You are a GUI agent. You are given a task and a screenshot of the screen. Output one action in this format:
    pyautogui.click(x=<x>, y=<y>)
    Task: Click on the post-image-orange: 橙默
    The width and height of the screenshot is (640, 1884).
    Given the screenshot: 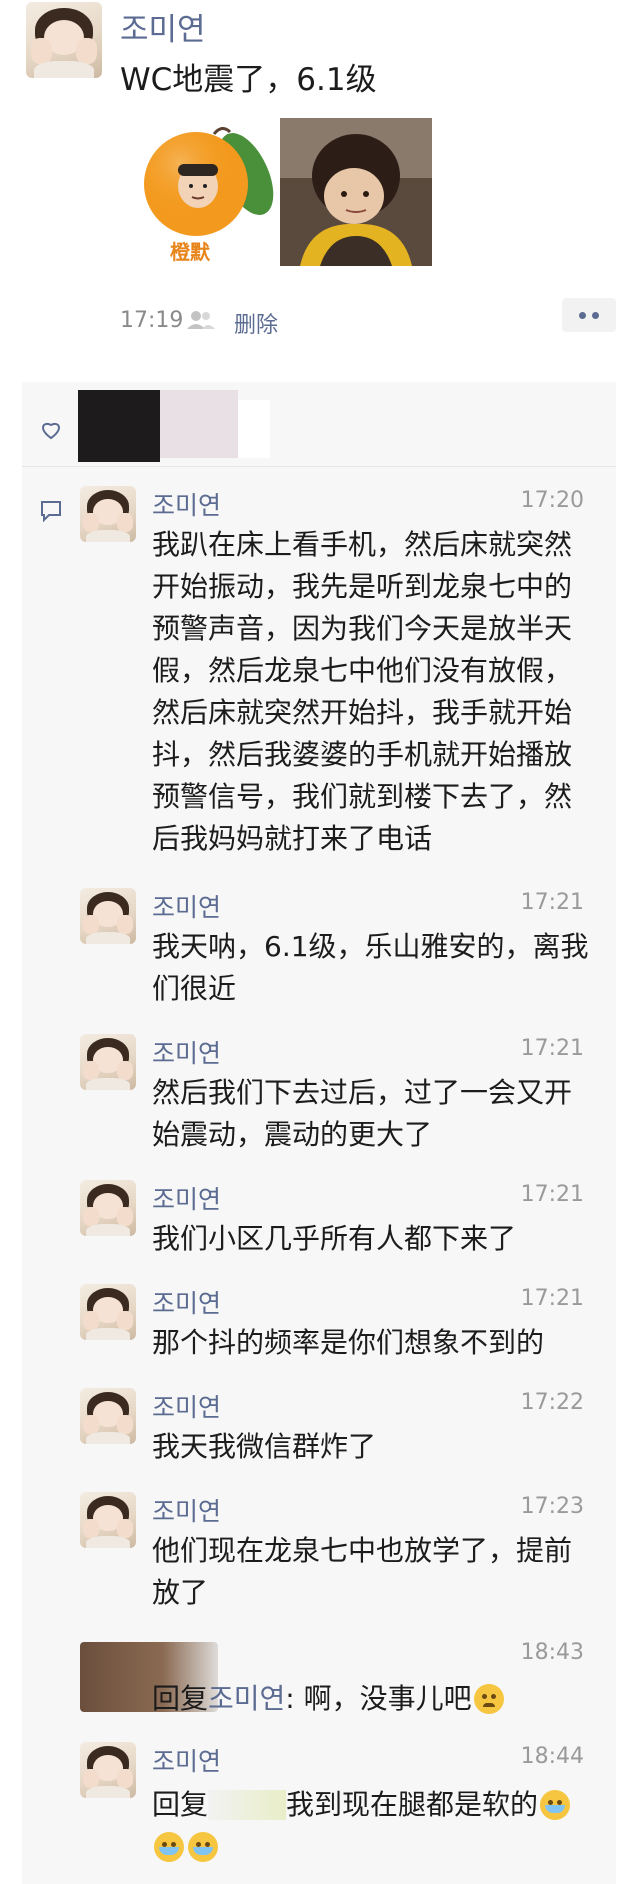 What is the action you would take?
    pyautogui.click(x=201, y=191)
    